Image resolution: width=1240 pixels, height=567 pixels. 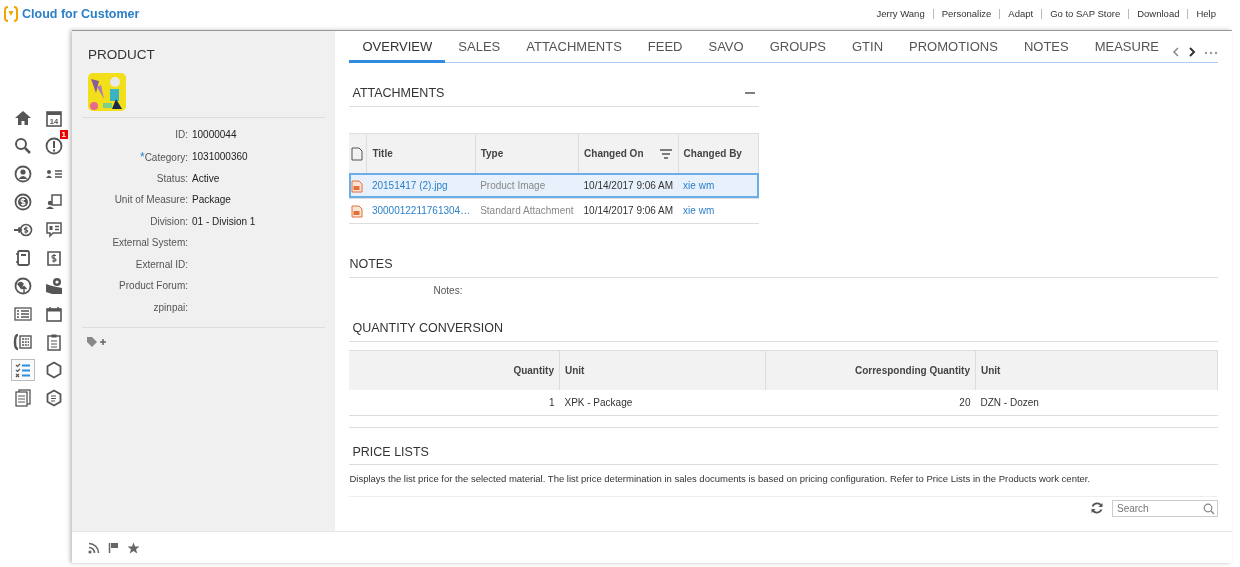 What do you see at coordinates (168, 221) in the screenshot?
I see `field-label: Division:` at bounding box center [168, 221].